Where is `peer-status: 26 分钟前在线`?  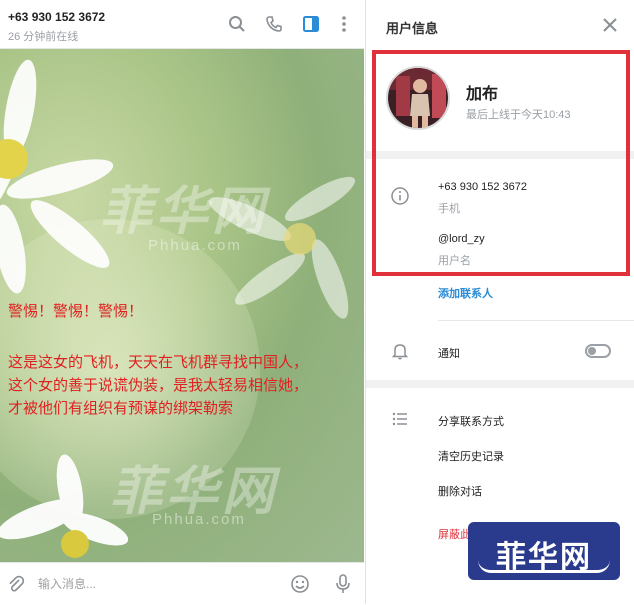
peer-status: 26 分钟前在线 is located at coordinates (43, 37).